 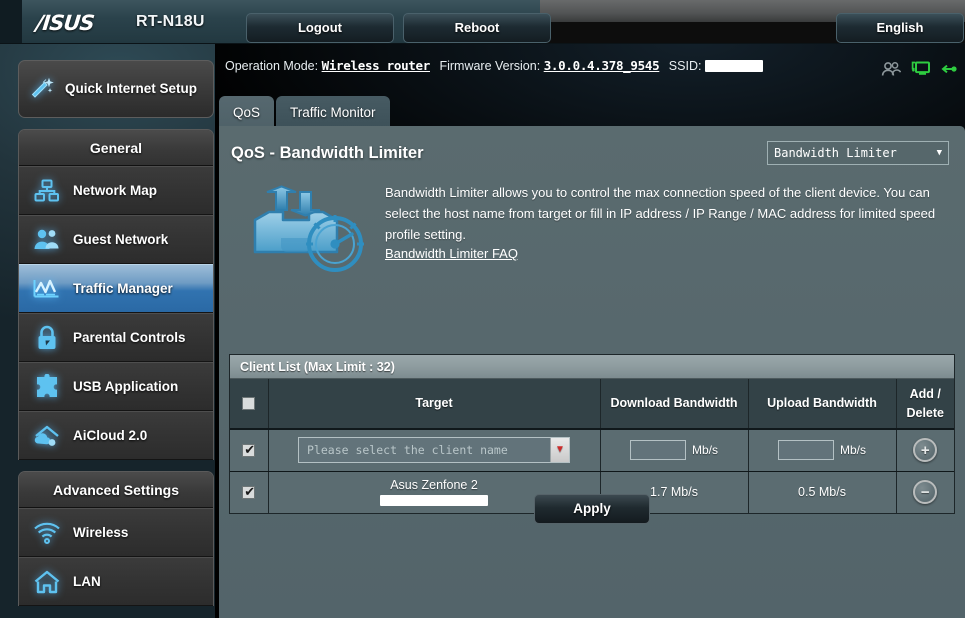 What do you see at coordinates (43, 89) in the screenshot?
I see `magic-wand-icon` at bounding box center [43, 89].